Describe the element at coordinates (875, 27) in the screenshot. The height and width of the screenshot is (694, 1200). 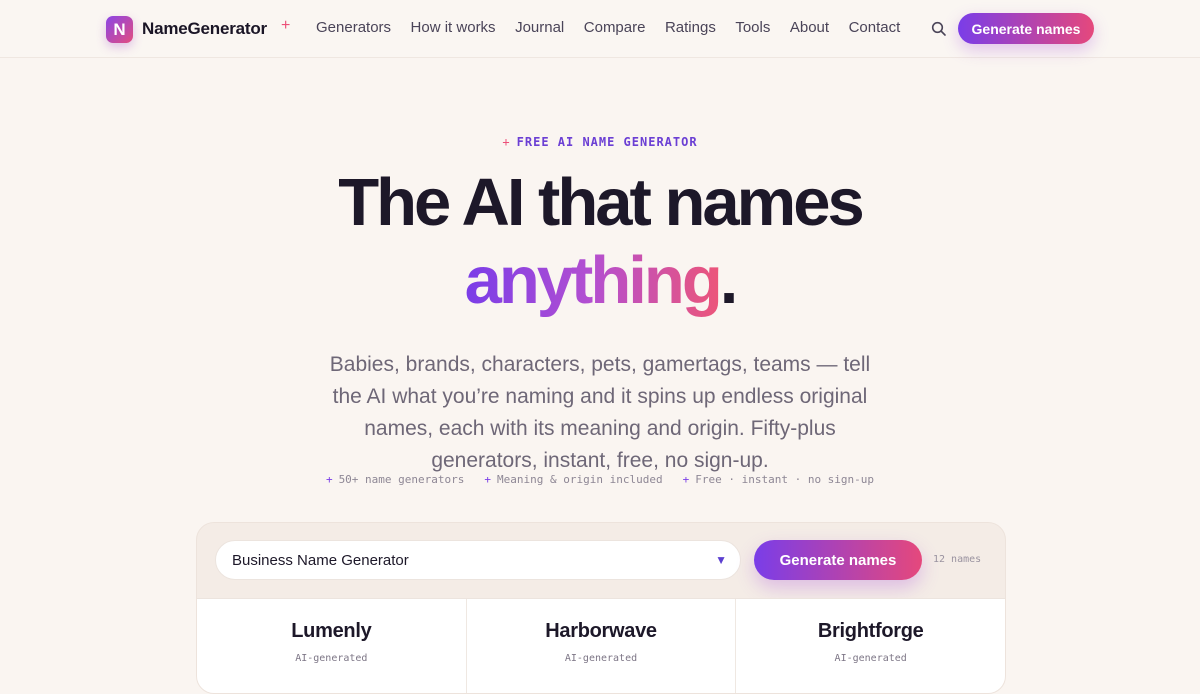
I see `nav-link-contact: Contact` at that location.